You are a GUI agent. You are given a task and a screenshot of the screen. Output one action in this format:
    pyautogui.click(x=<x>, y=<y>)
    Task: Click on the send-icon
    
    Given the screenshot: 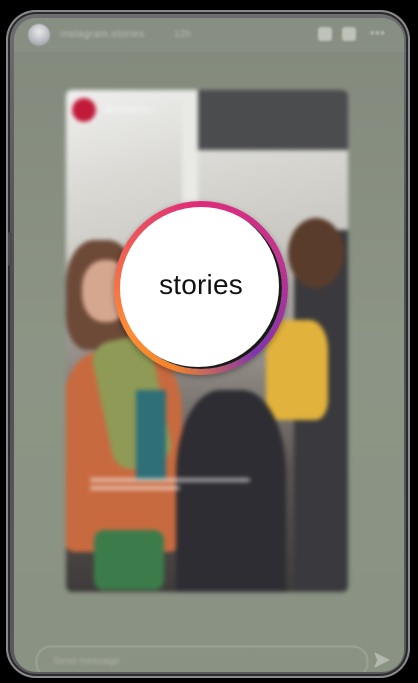 What is the action you would take?
    pyautogui.click(x=382, y=660)
    